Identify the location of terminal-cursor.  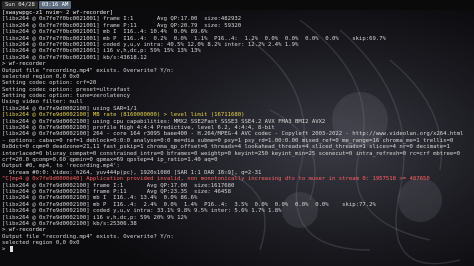
(11, 249).